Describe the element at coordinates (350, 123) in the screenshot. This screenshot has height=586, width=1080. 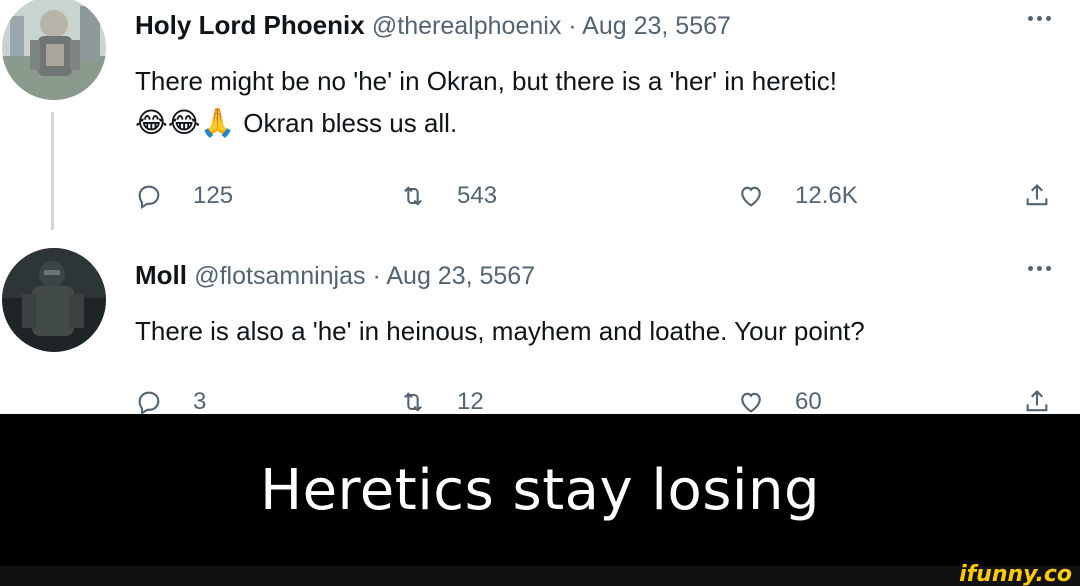
I see `tweet-text-tail: Okran bless us all.` at that location.